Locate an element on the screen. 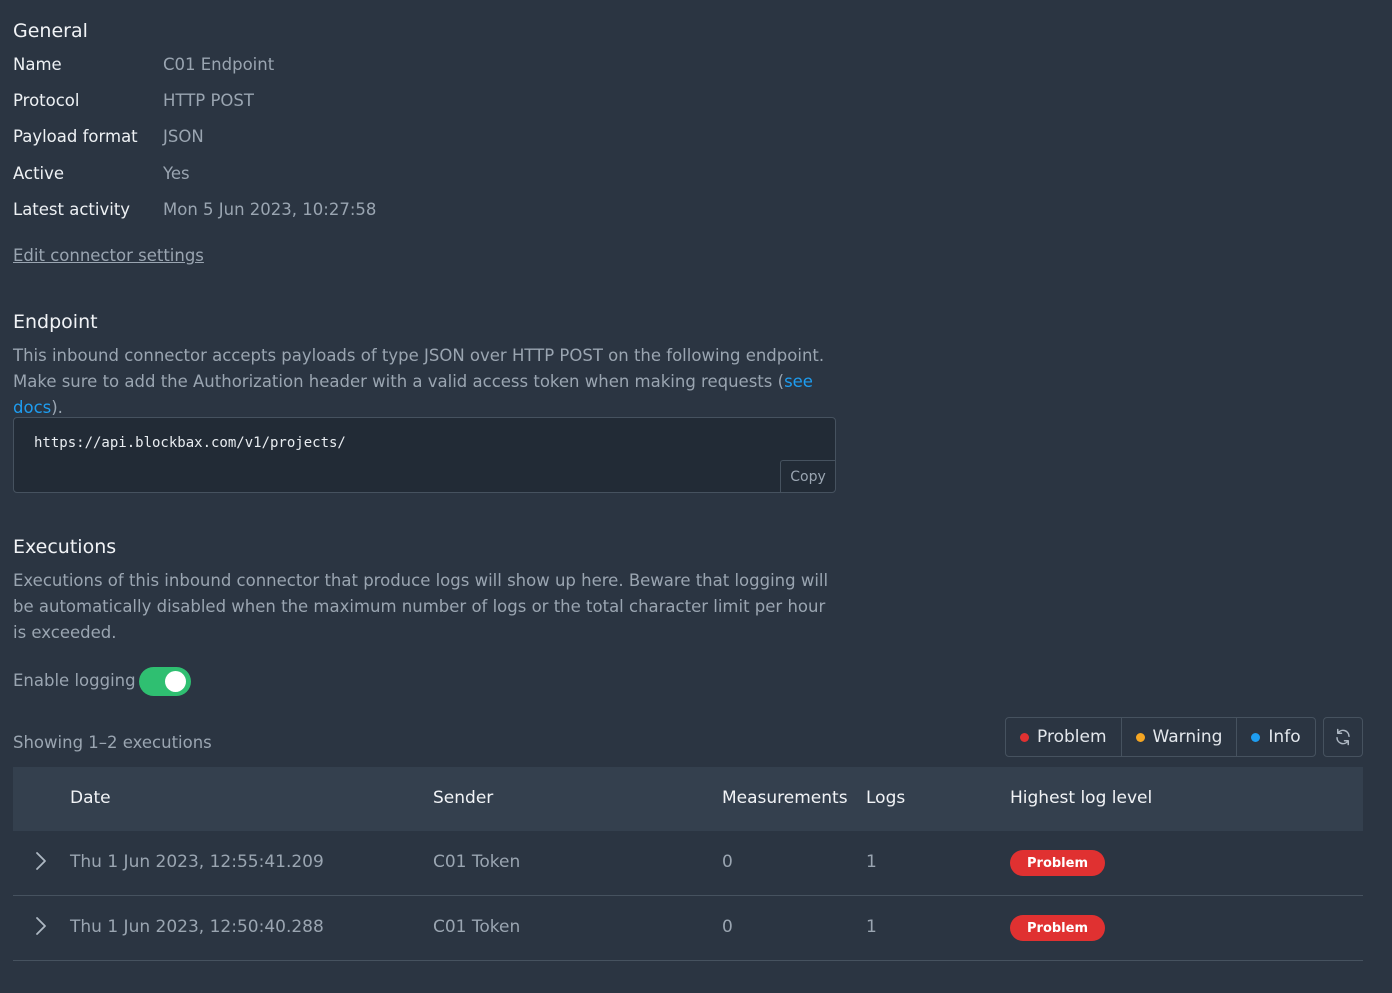  problem-dot-icon is located at coordinates (1024, 737).